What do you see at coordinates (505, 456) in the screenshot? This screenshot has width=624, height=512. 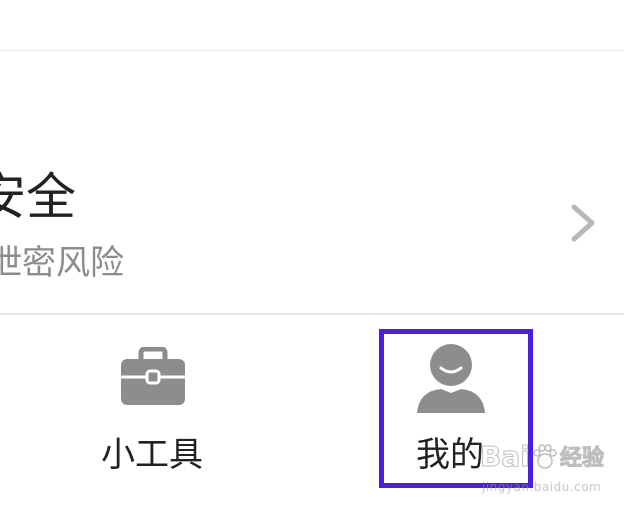 I see `watermark-brand: Bai` at bounding box center [505, 456].